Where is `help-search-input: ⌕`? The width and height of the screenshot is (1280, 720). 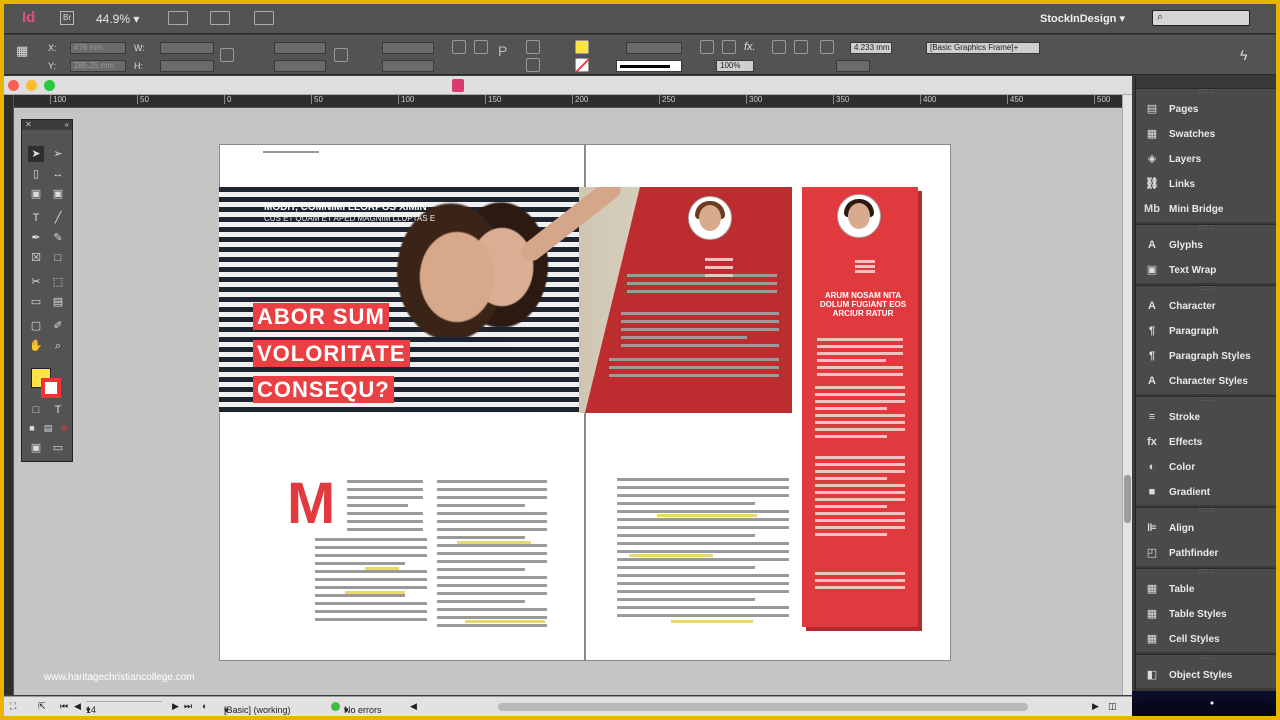
help-search-input: ⌕ is located at coordinates (1201, 18).